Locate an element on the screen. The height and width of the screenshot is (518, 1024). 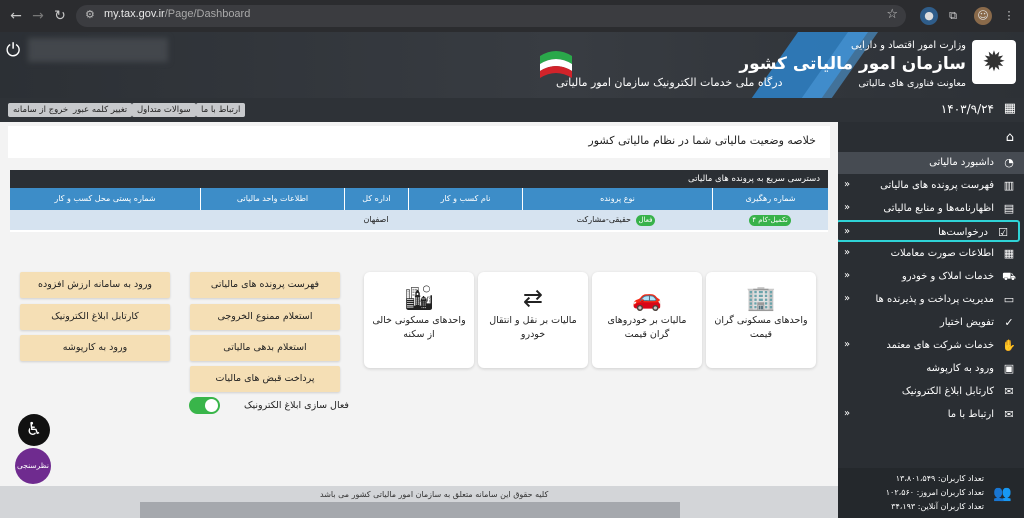
sidebar-item-dashboard: ◔ داشبورد مالیاتی is located at coordinates (931, 163).